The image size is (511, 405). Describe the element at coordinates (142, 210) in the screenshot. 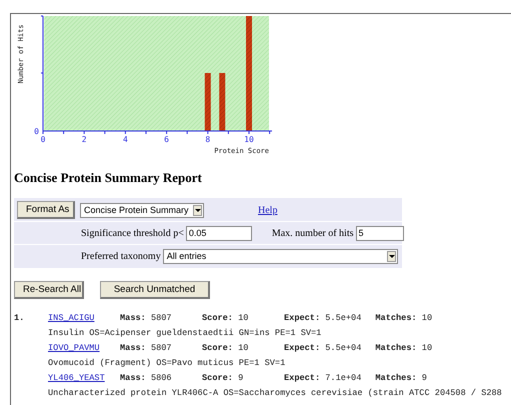

I see `format-select: Concise Protein Summary` at that location.